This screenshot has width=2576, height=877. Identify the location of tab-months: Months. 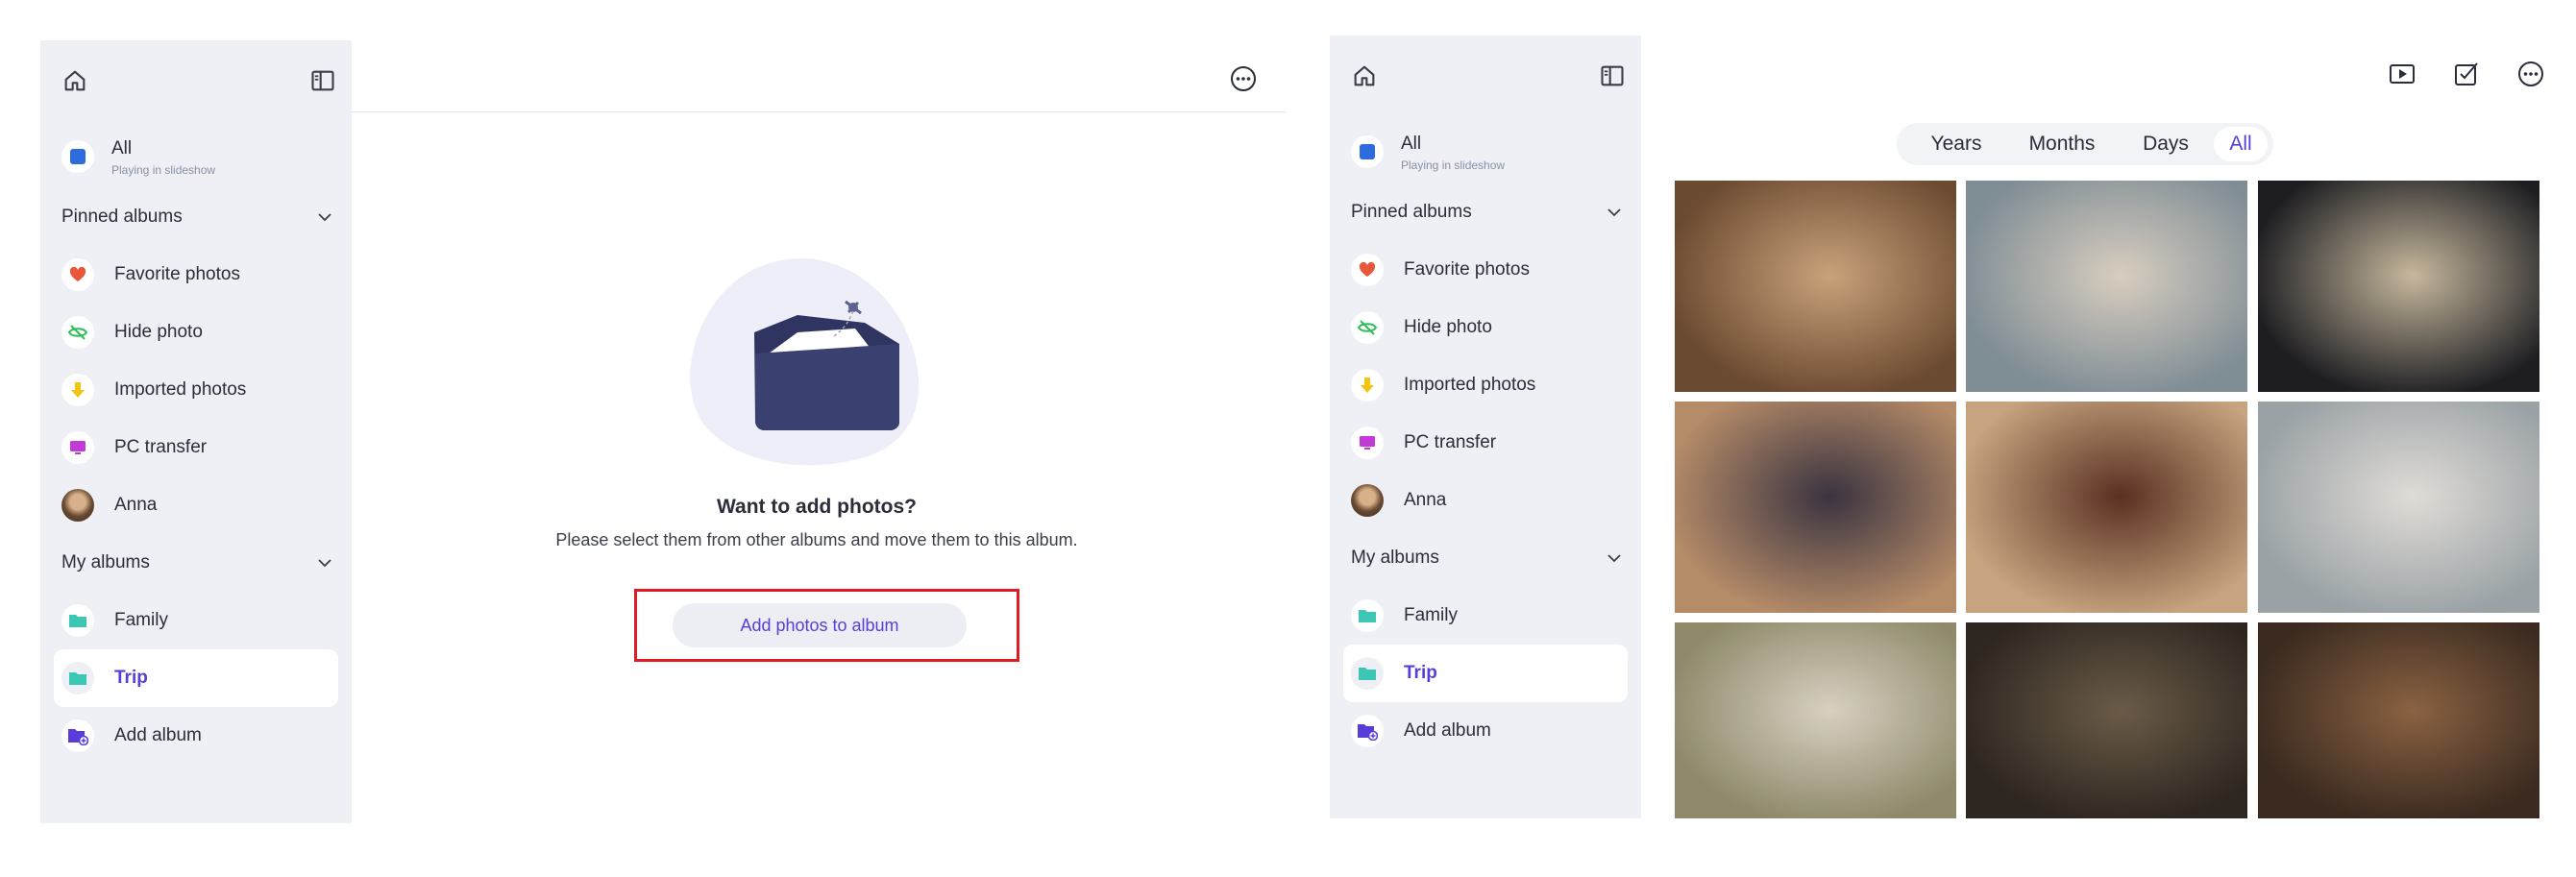
(2062, 144).